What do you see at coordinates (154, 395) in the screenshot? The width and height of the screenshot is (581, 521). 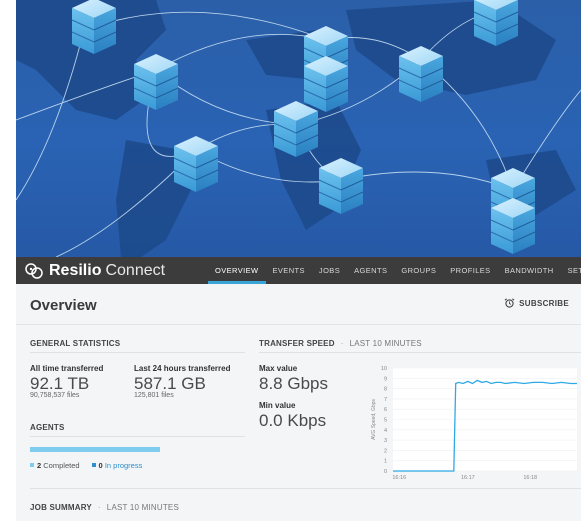 I see `last24-files: 125,801 files` at bounding box center [154, 395].